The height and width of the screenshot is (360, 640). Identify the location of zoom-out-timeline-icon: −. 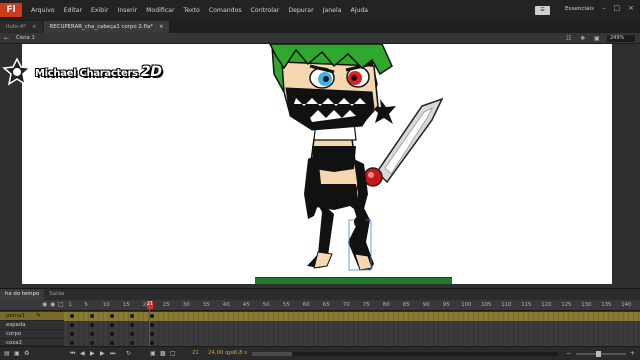
(568, 353).